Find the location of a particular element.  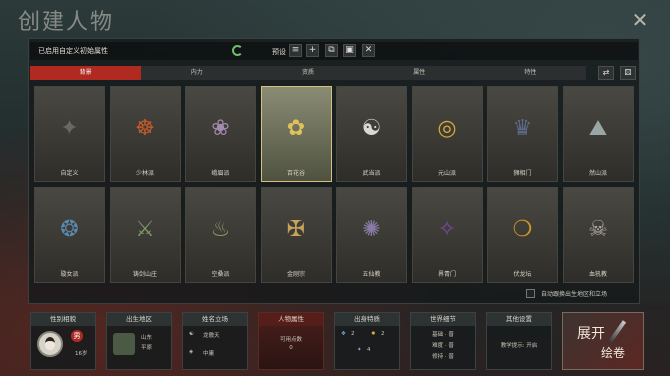

tab-background: 背景 is located at coordinates (86, 73).